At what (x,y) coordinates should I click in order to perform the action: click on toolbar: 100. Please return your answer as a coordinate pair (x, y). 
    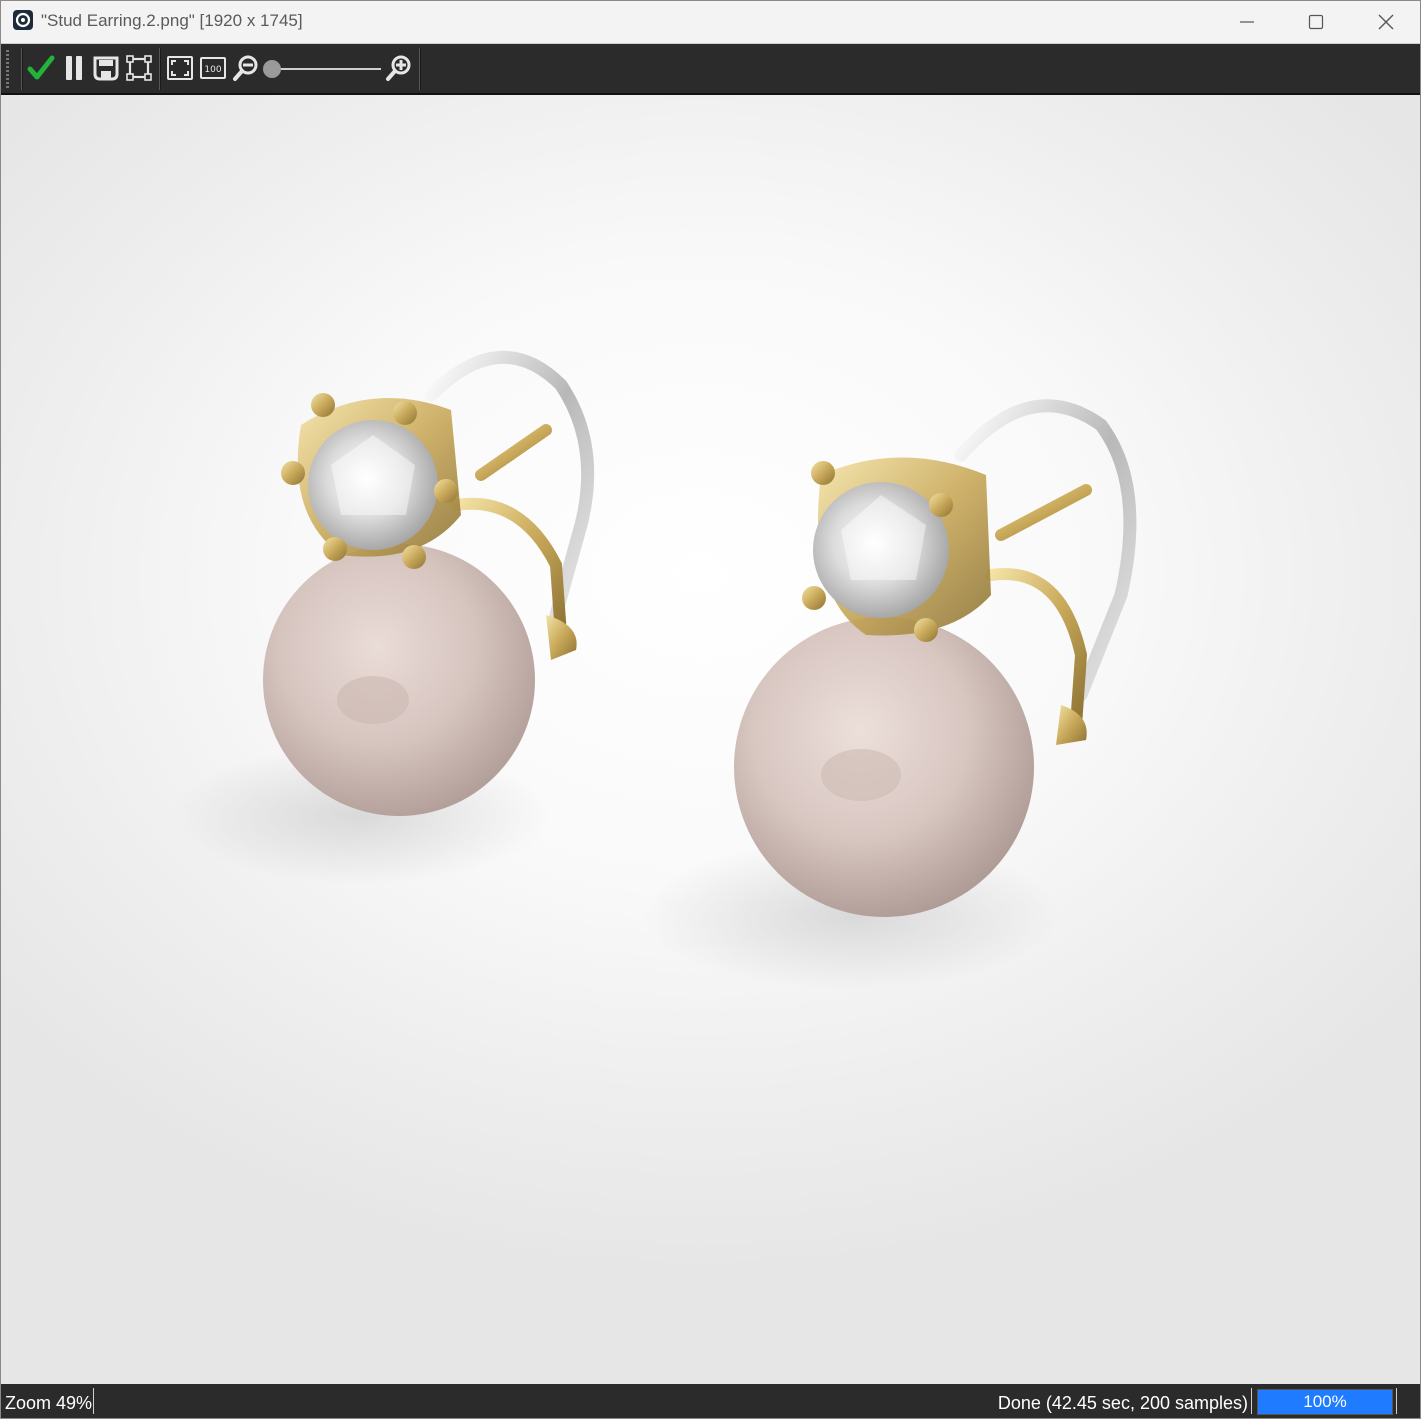
    Looking at the image, I should click on (710, 69).